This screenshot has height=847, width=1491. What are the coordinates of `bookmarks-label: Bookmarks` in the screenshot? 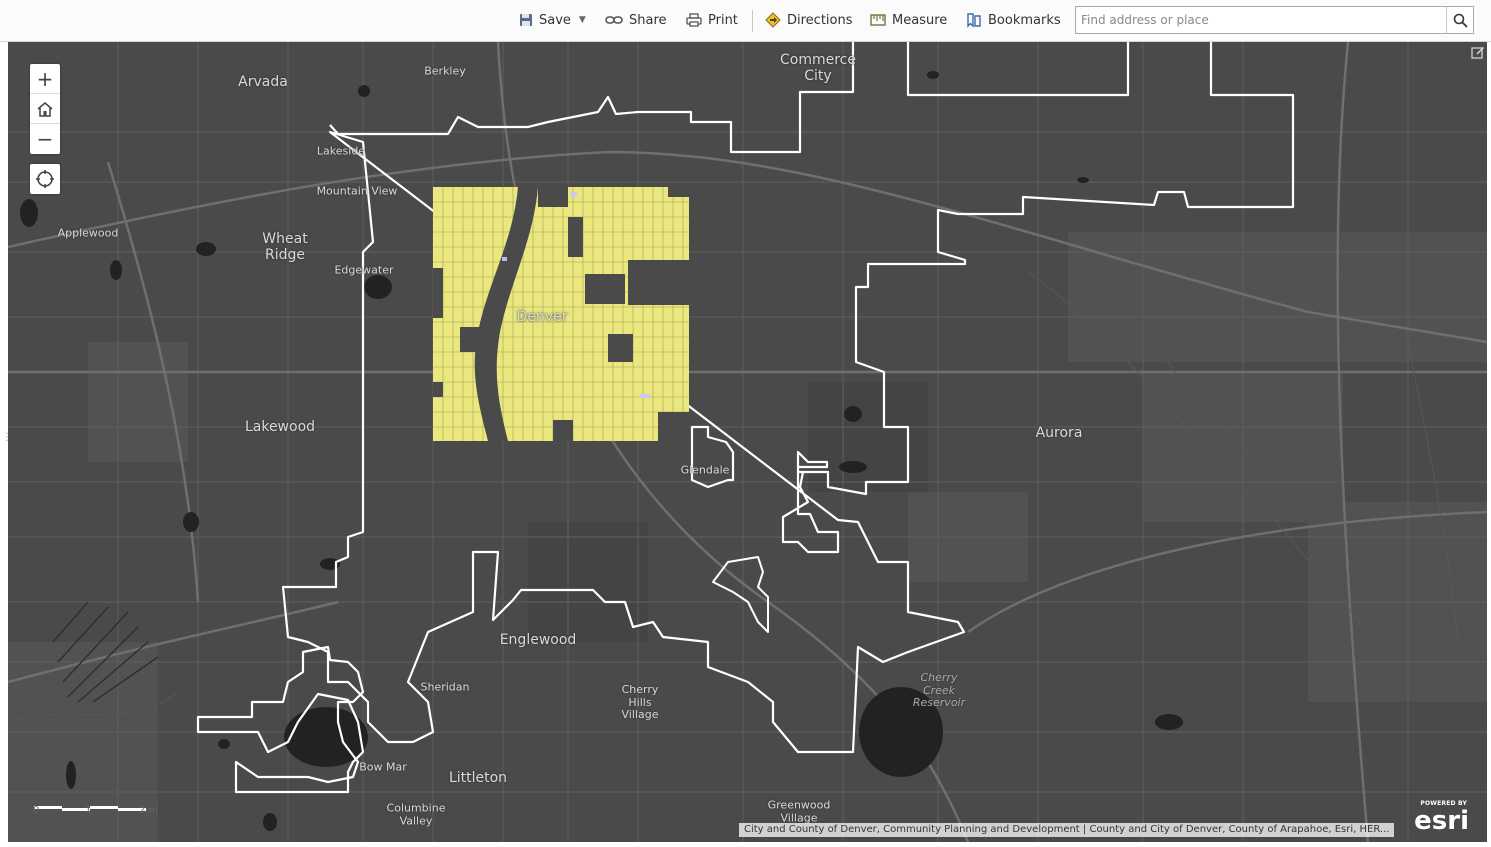 It's located at (1024, 20).